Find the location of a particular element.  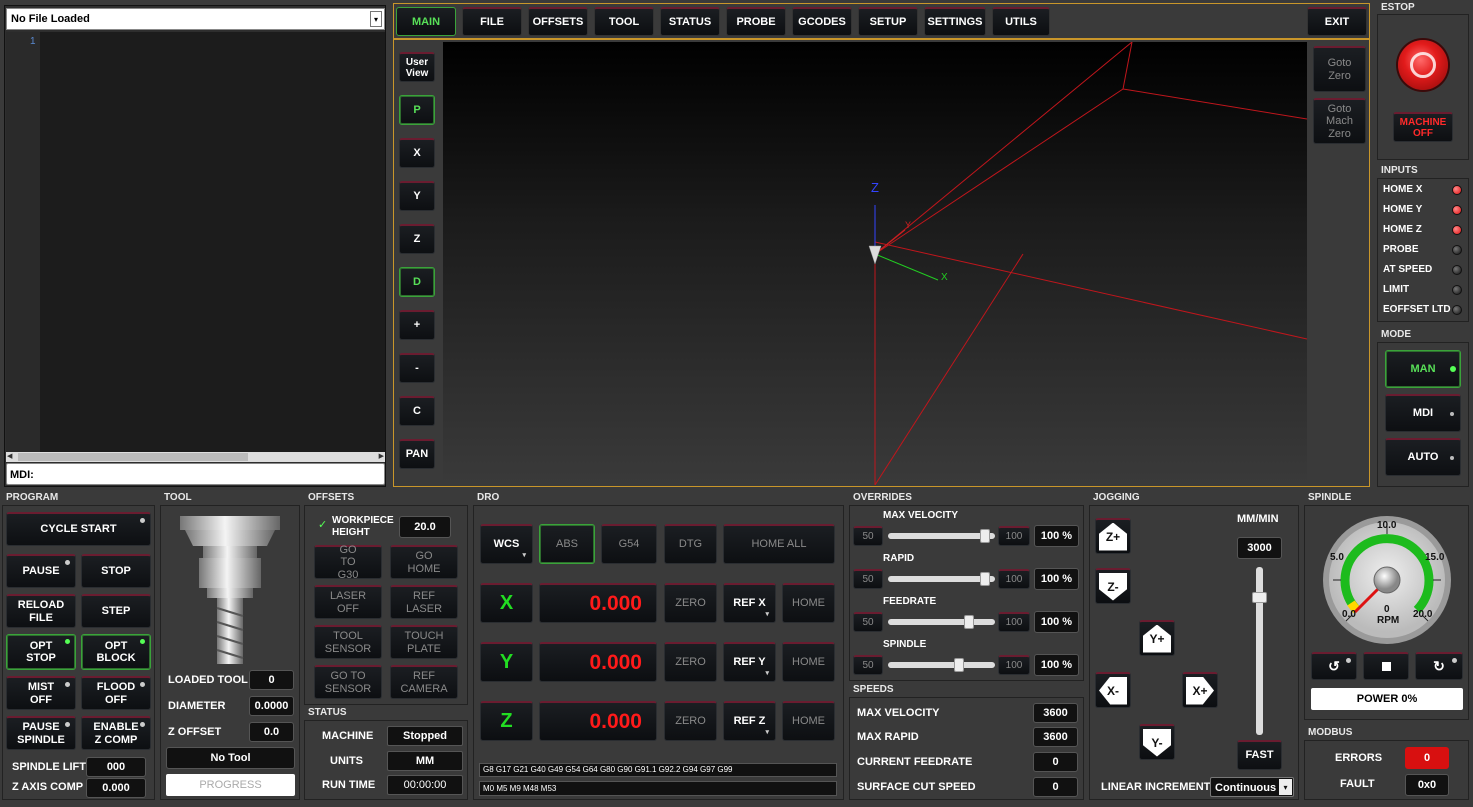

ref-y-button: REF Y ▾ is located at coordinates (749, 662).